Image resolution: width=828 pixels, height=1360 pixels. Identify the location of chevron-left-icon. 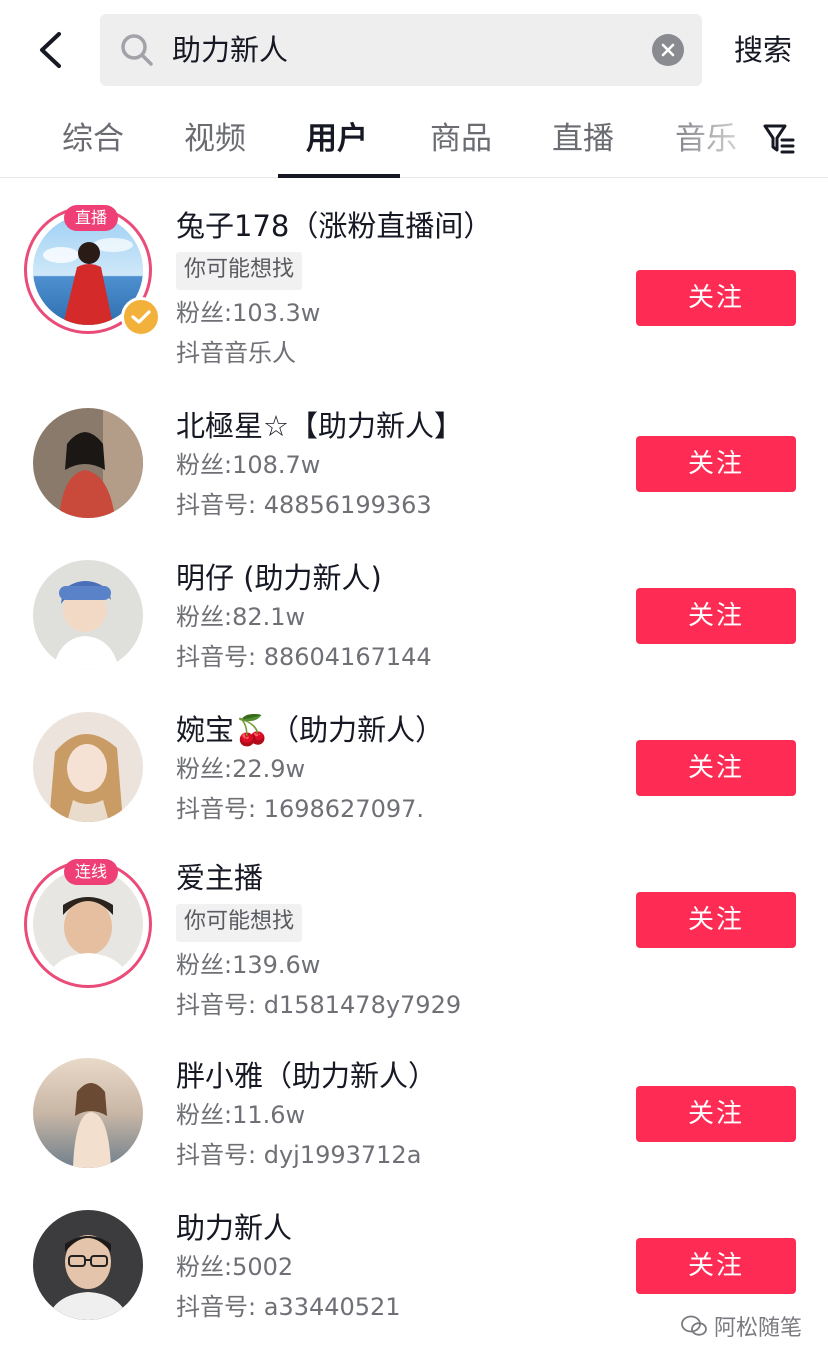
(50, 50).